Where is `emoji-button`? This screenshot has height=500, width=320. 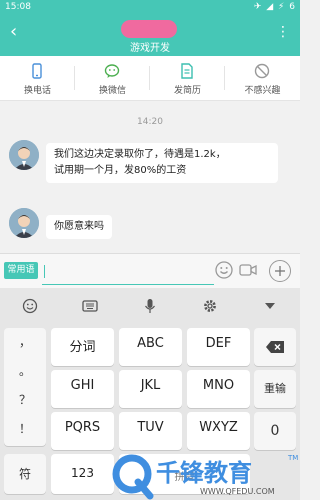
emoji-button is located at coordinates (224, 270).